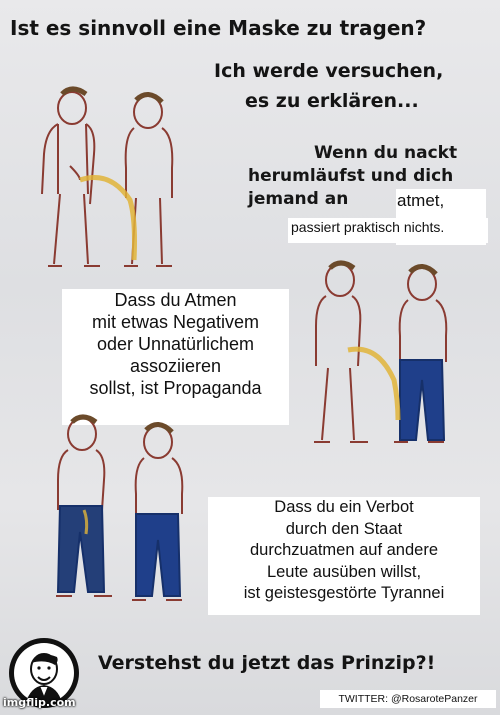  What do you see at coordinates (408, 699) in the screenshot?
I see `twitter-credit: TWITTER: @RosarotePanzer` at bounding box center [408, 699].